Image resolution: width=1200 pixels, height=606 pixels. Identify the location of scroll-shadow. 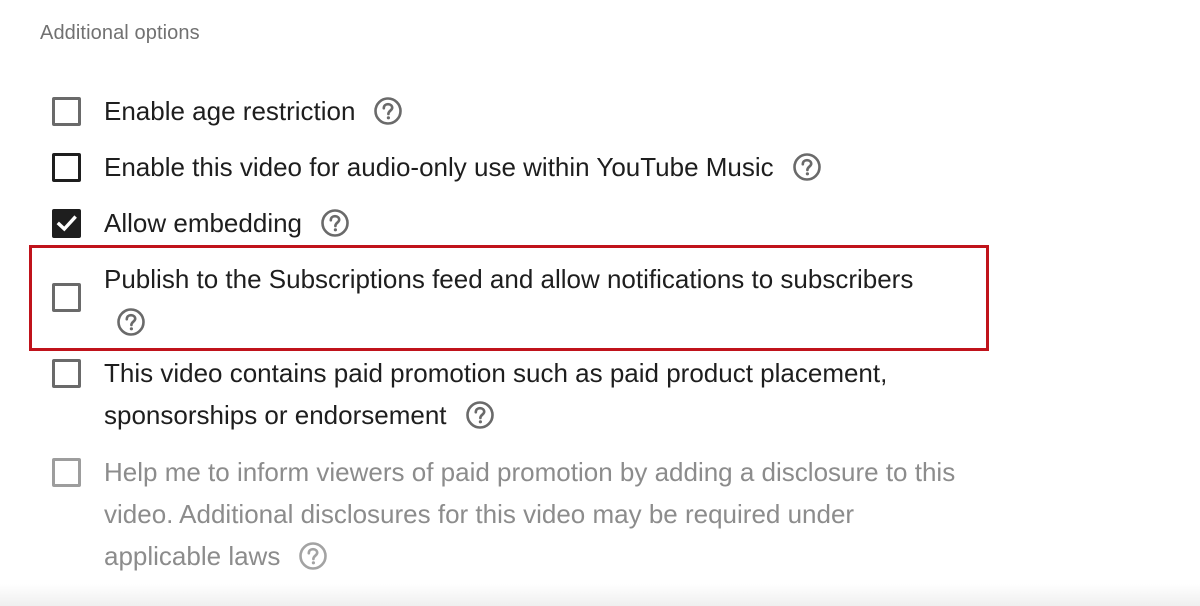
(600, 595).